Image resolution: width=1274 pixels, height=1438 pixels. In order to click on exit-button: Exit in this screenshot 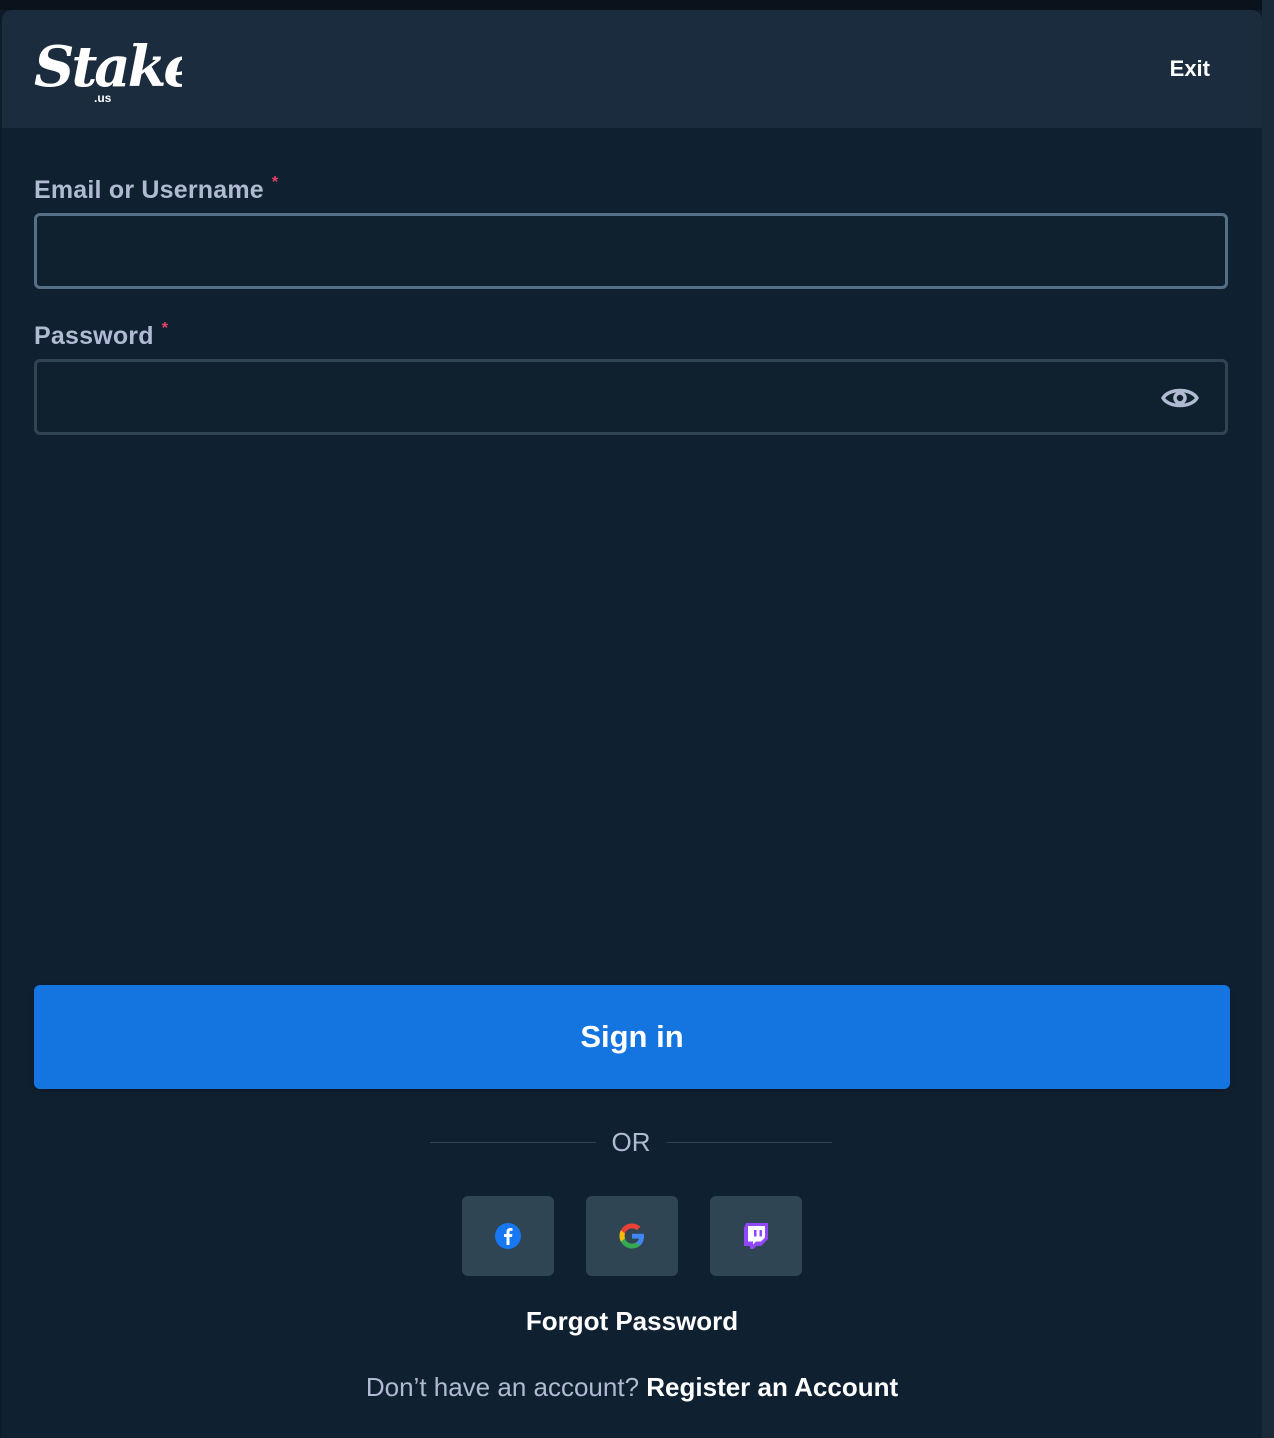, I will do `click(1190, 69)`.